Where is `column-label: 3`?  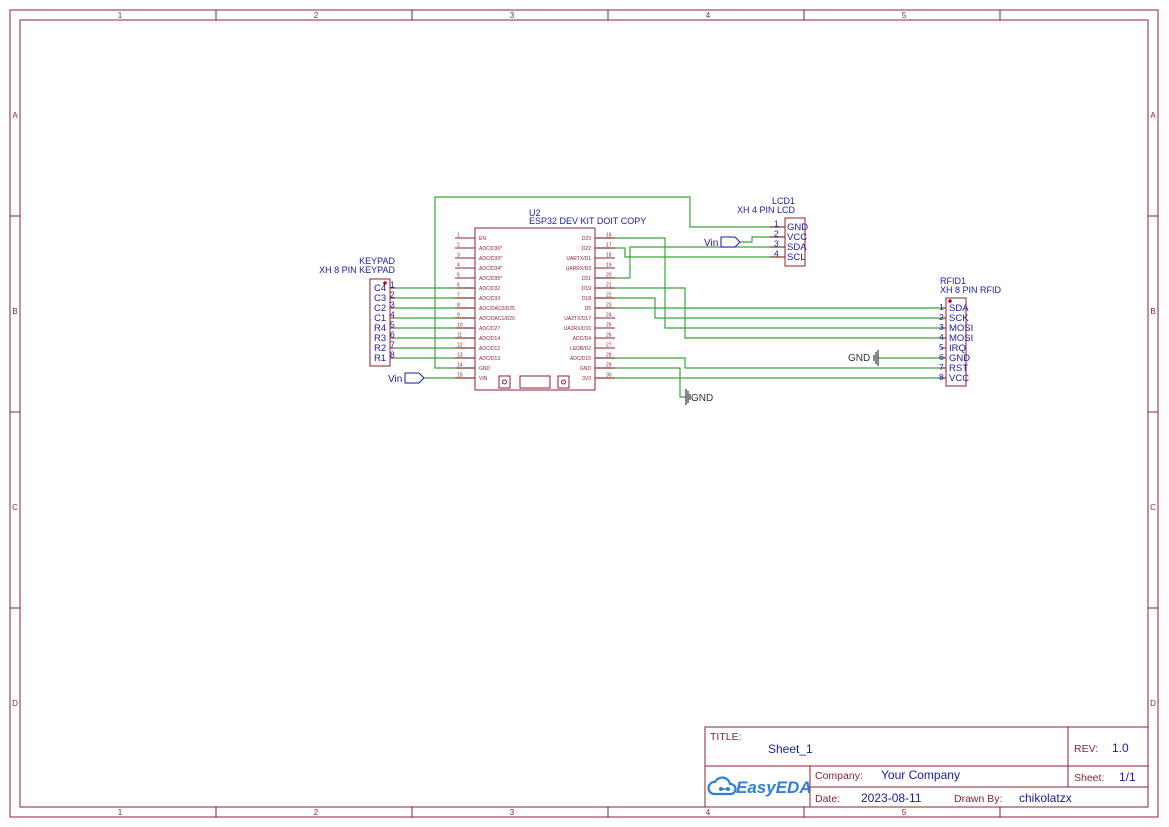 column-label: 3 is located at coordinates (512, 812).